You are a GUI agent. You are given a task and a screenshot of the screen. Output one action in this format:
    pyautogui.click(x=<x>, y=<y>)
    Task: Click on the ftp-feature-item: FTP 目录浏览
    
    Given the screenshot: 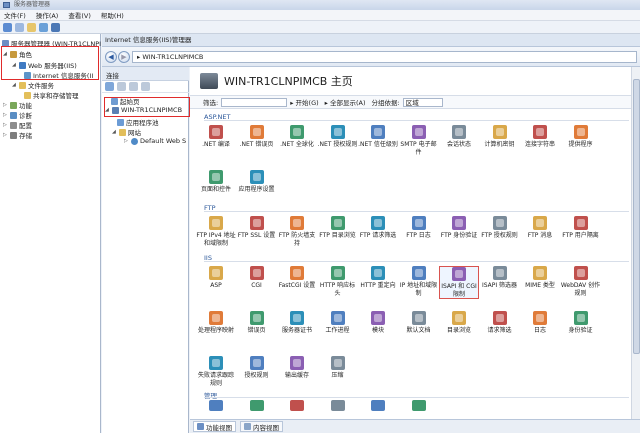 What is the action you would take?
    pyautogui.click(x=338, y=228)
    